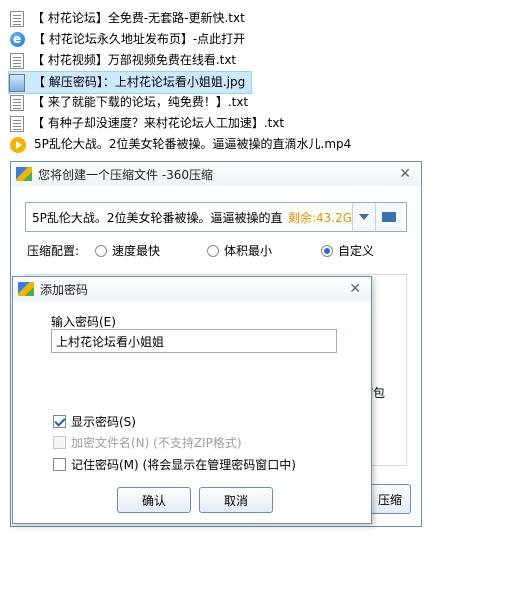 Image resolution: width=513 pixels, height=597 pixels. What do you see at coordinates (156, 443) in the screenshot?
I see `checkbox-label: 加密文件名(N) (不支持ZIP格式)` at bounding box center [156, 443].